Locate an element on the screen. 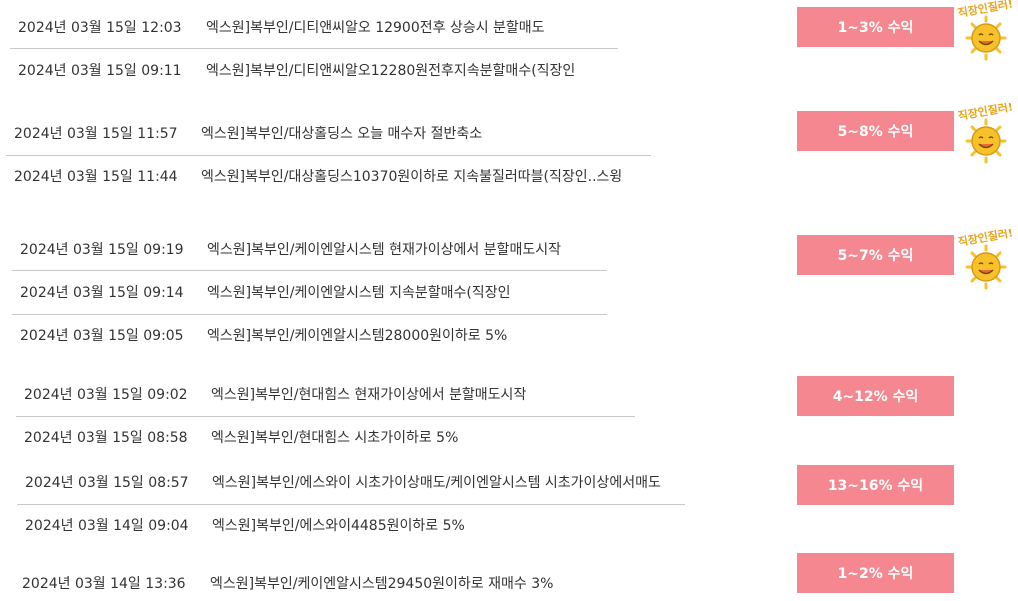 The width and height of the screenshot is (1018, 601). post-date: 2024년 03월 15일 09:14 is located at coordinates (102, 293).